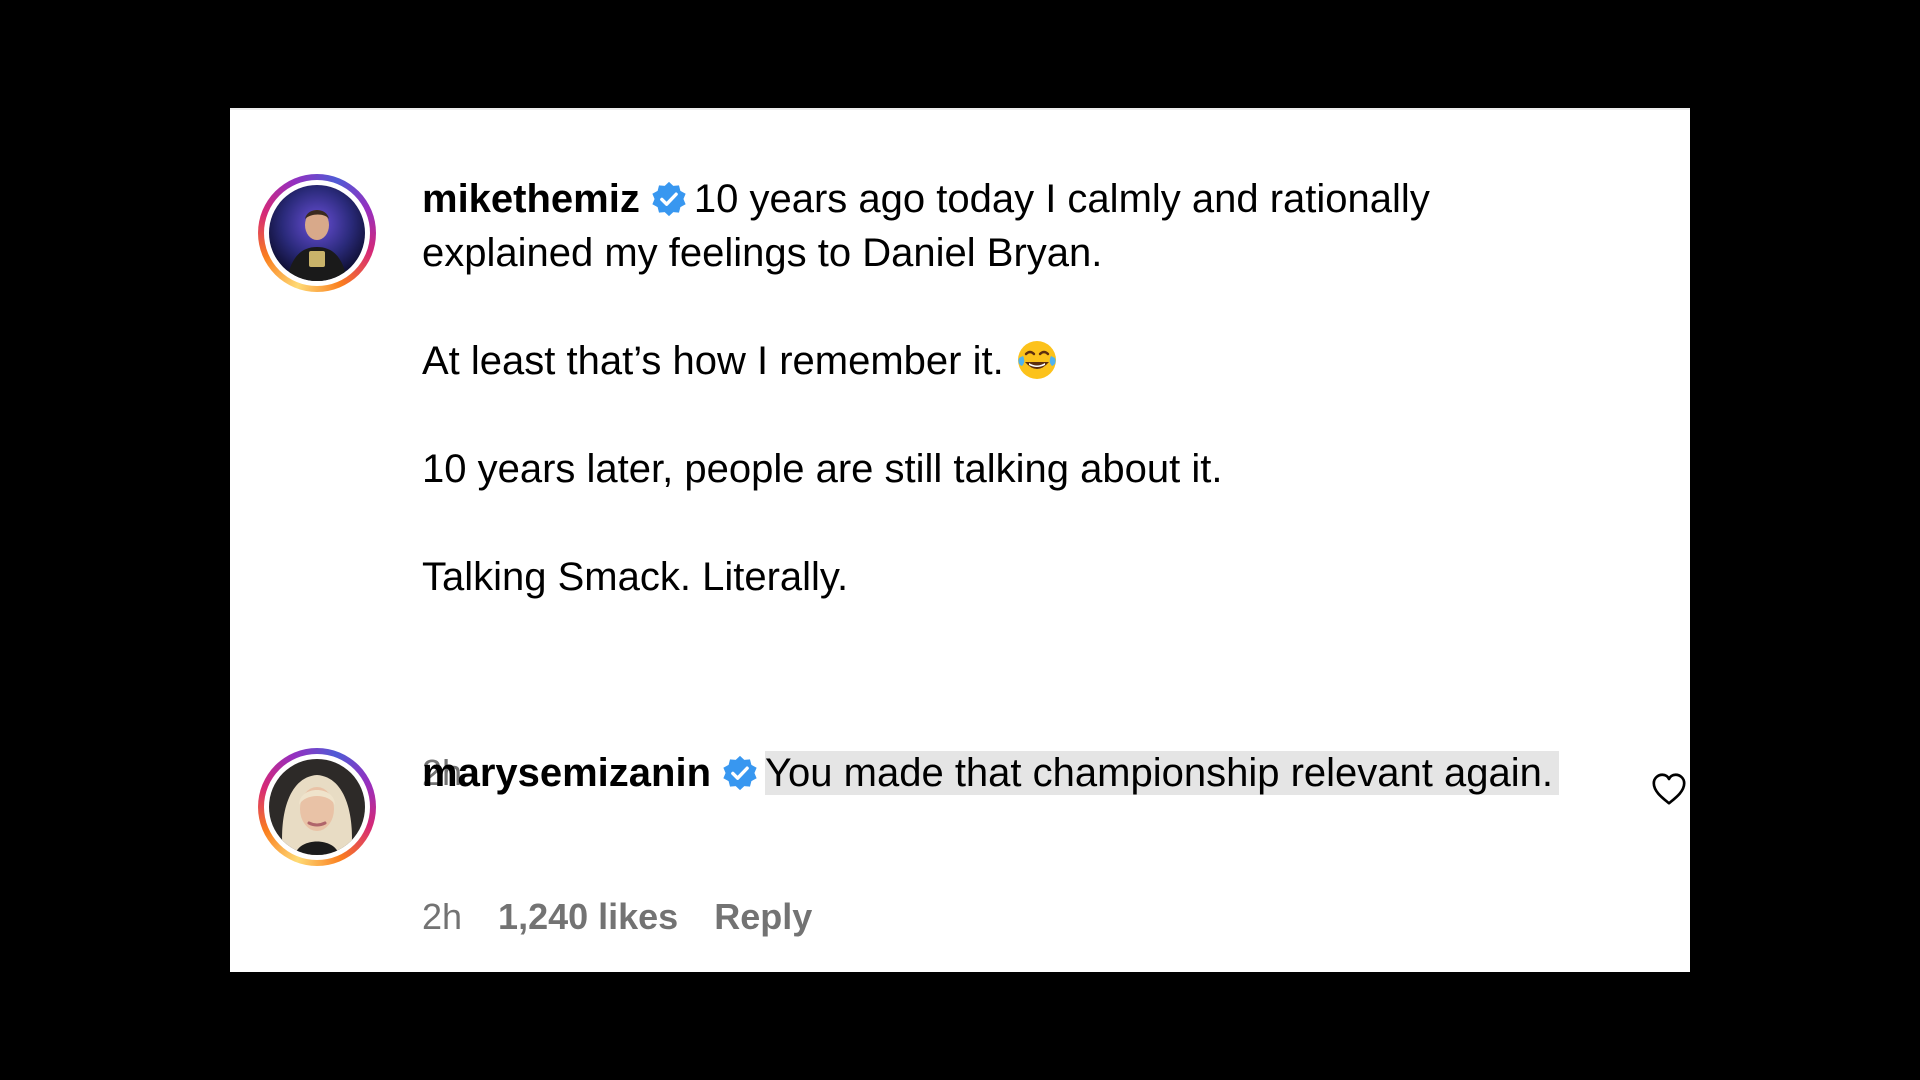 This screenshot has width=1920, height=1080. I want to click on avatar-image-marysemizanin, so click(317, 807).